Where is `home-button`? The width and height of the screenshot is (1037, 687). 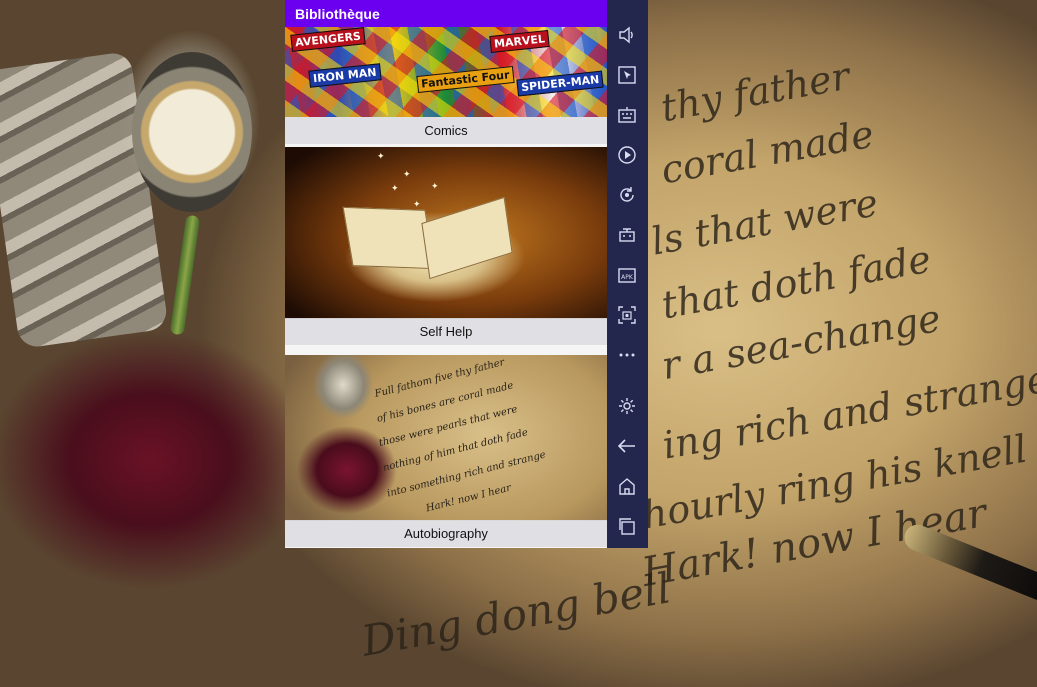
home-button is located at coordinates (627, 486).